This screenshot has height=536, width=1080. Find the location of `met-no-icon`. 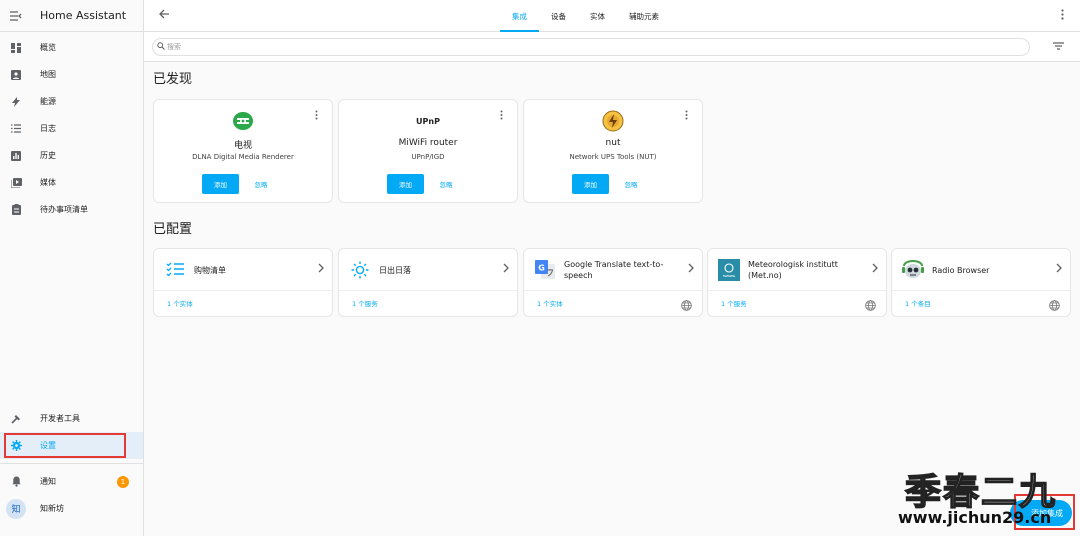

met-no-icon is located at coordinates (729, 270).